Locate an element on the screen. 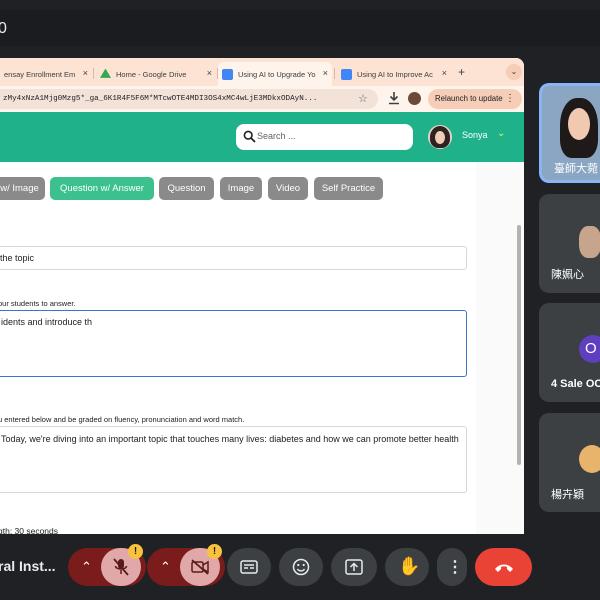 Image resolution: width=600 pixels, height=600 pixels. download-icon is located at coordinates (394, 98).